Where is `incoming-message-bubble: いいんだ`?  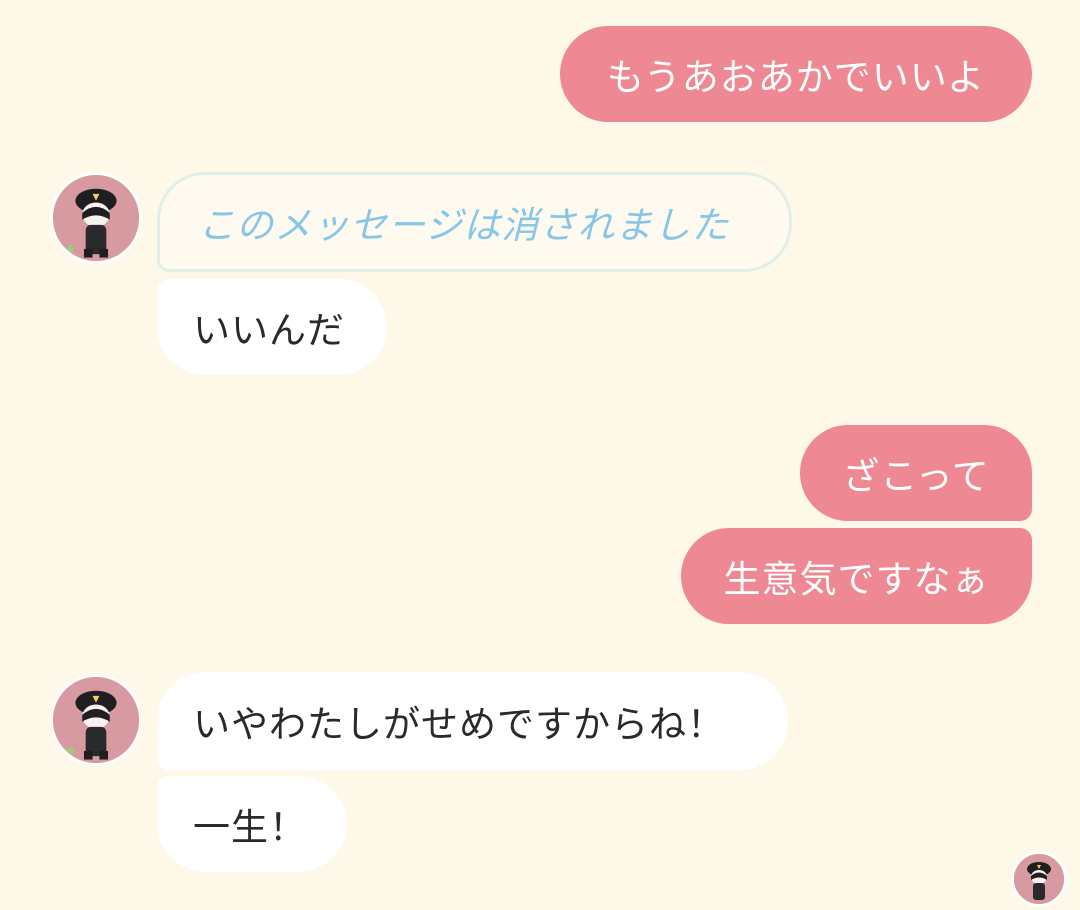 incoming-message-bubble: いいんだ is located at coordinates (272, 327).